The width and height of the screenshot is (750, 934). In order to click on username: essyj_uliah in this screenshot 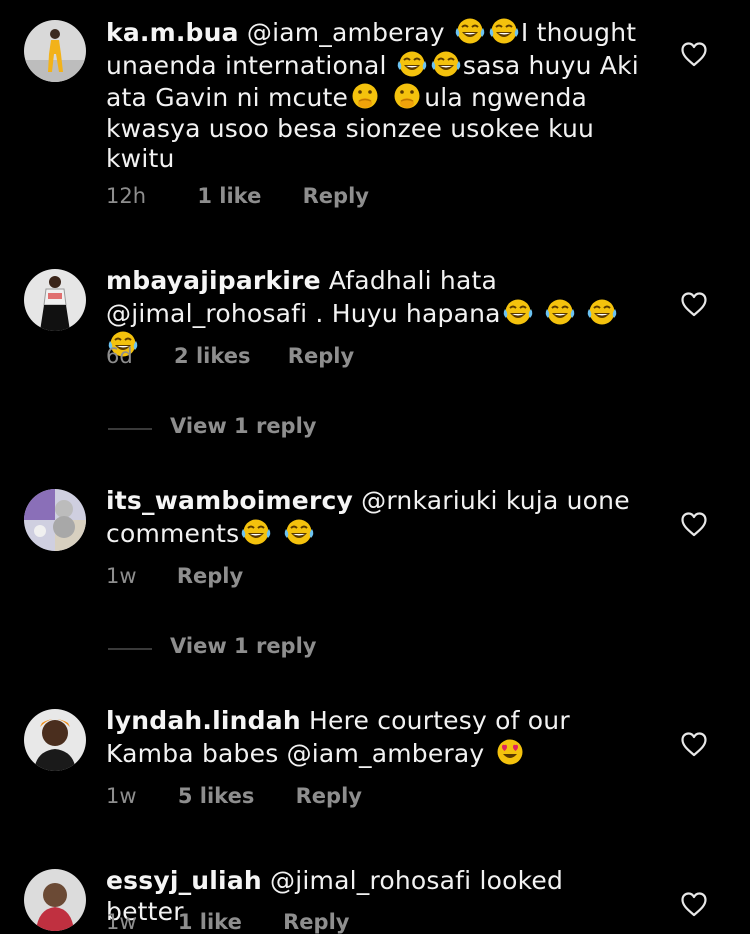, I will do `click(184, 880)`.